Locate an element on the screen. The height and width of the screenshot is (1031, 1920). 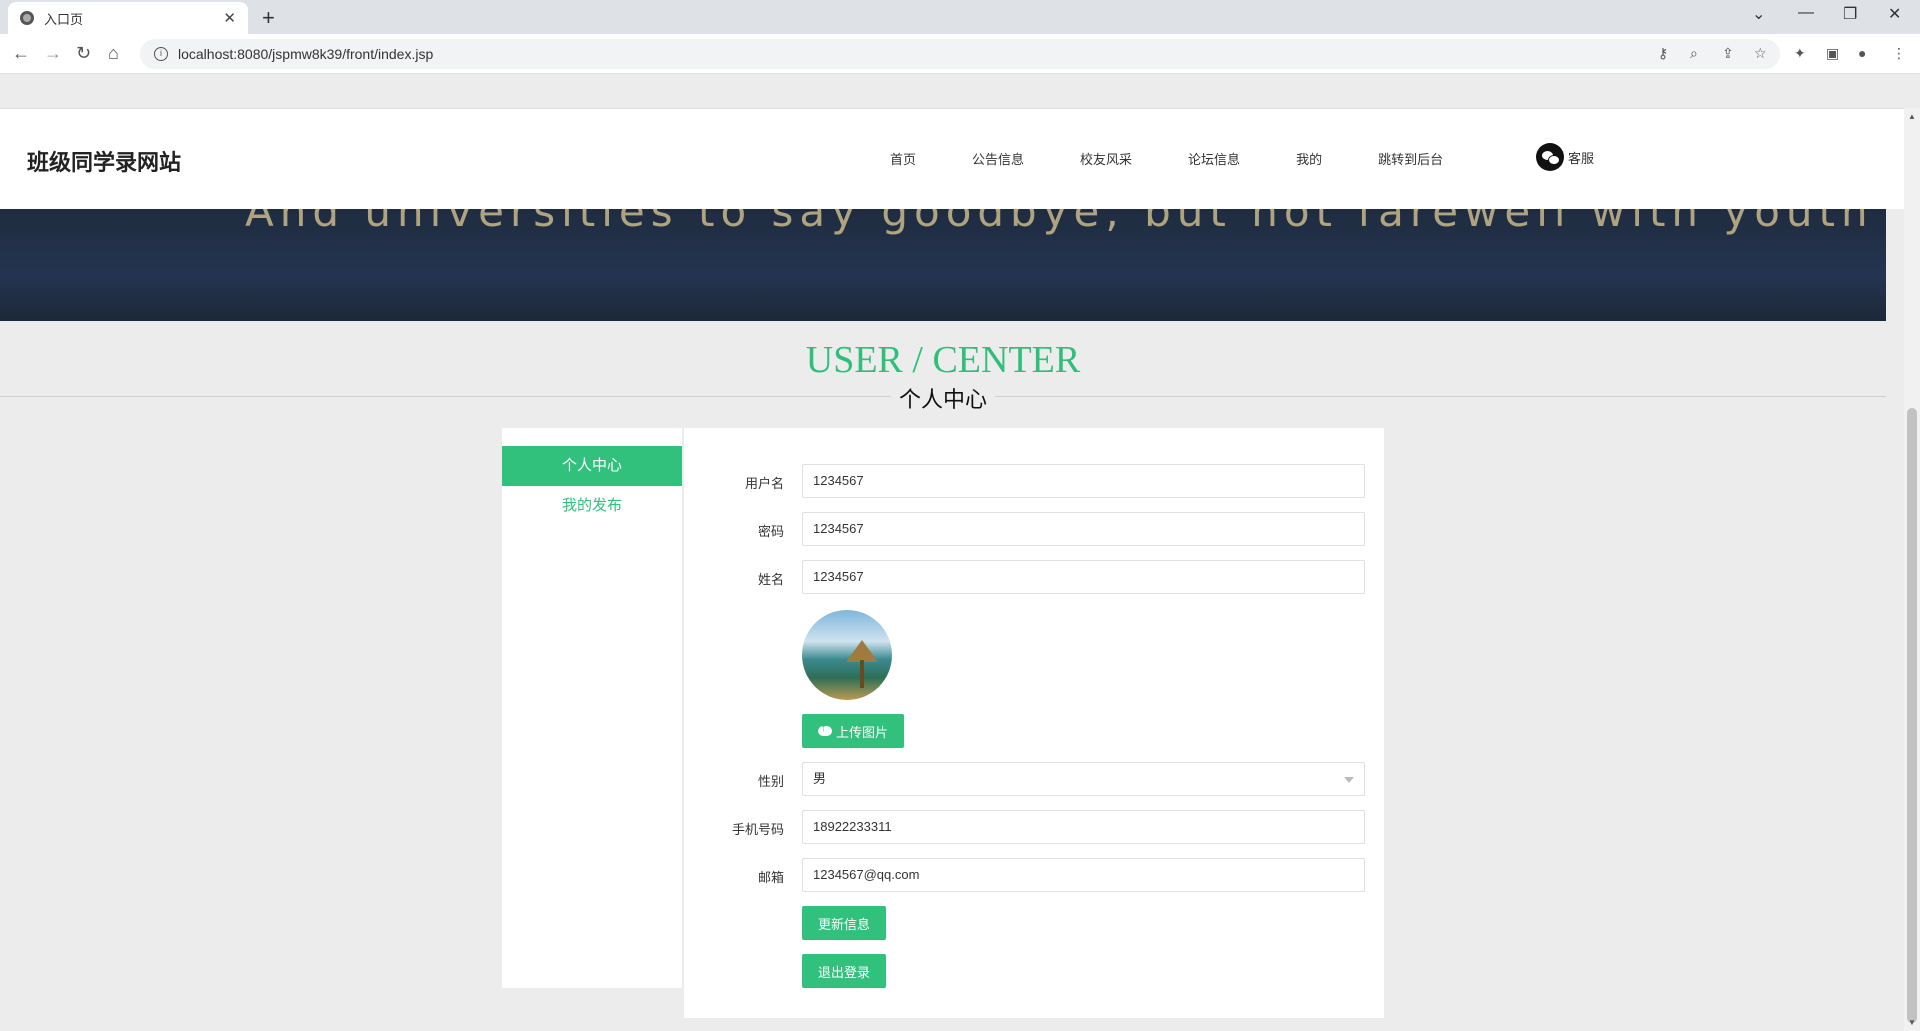
bookmark-star-icon: ☆ is located at coordinates (1760, 53).